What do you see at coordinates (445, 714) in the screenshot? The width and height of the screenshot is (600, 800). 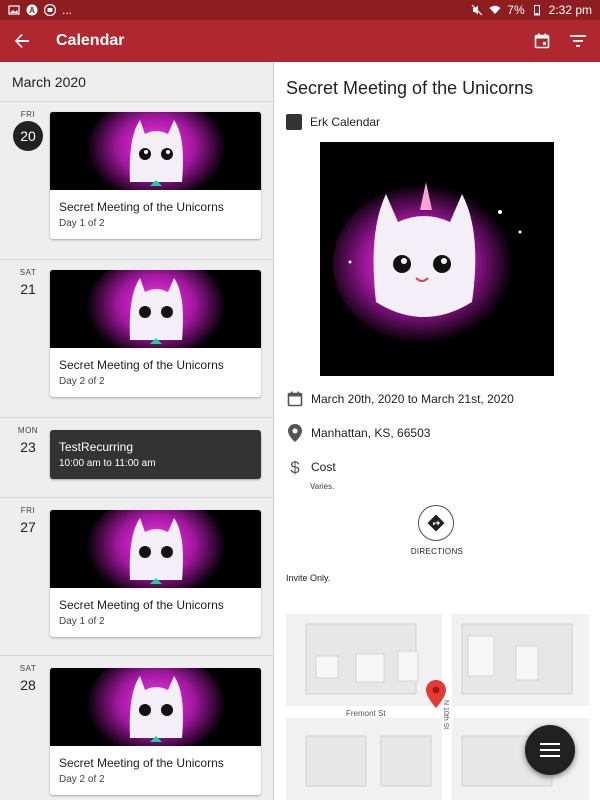 I see `map-street-label: N 10th St` at bounding box center [445, 714].